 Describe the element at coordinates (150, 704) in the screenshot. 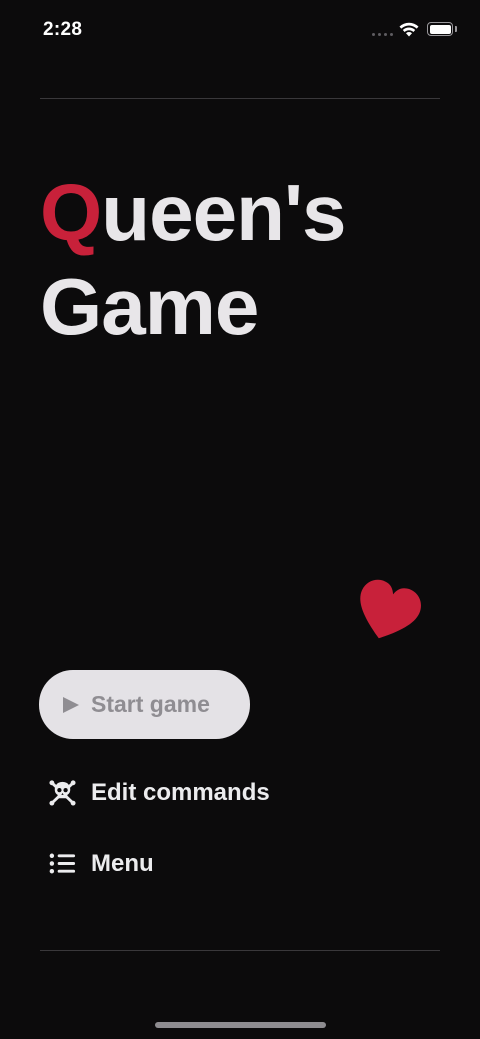

I see `start-game-label: Start game` at that location.